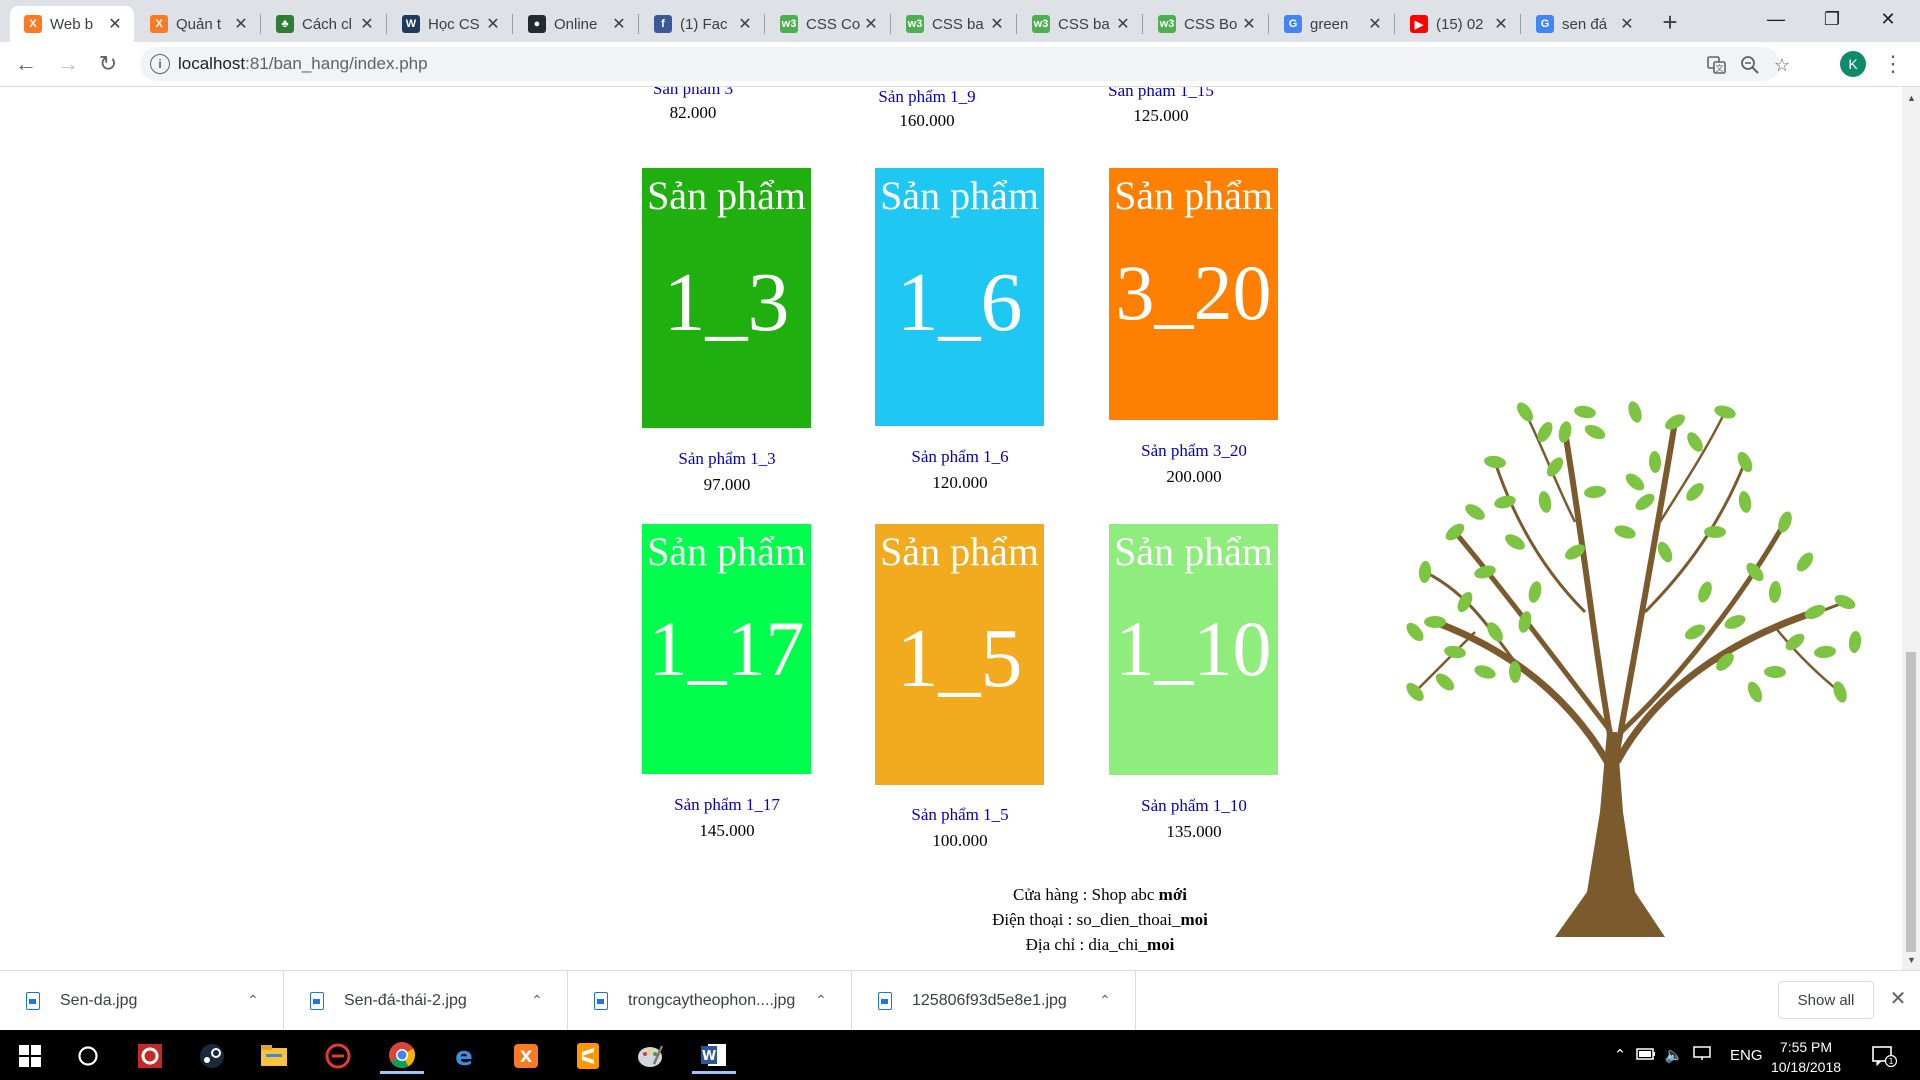  What do you see at coordinates (108, 64) in the screenshot?
I see `reload-button: ↻` at bounding box center [108, 64].